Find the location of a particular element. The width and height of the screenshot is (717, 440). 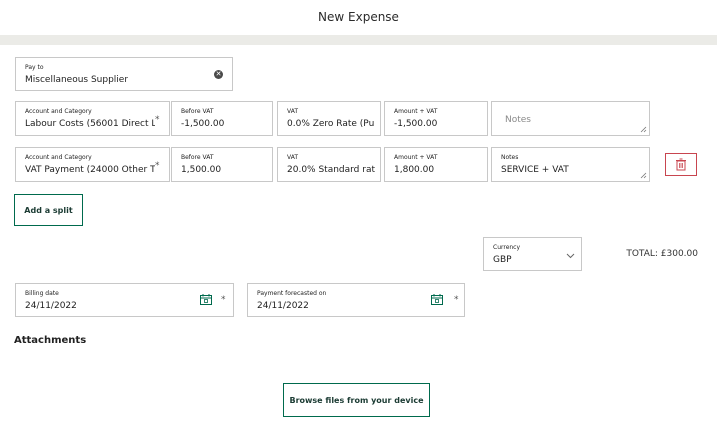

vat-value: 20.0% Standard rat is located at coordinates (331, 170).